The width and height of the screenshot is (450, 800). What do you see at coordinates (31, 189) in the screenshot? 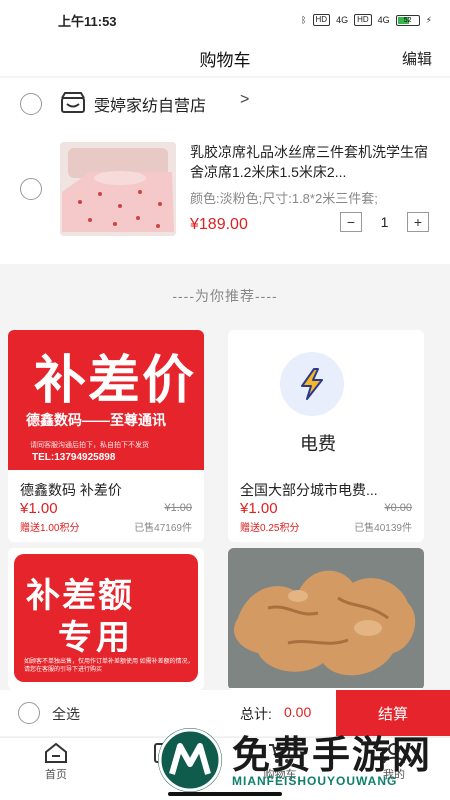
I see `item-select-radio` at bounding box center [31, 189].